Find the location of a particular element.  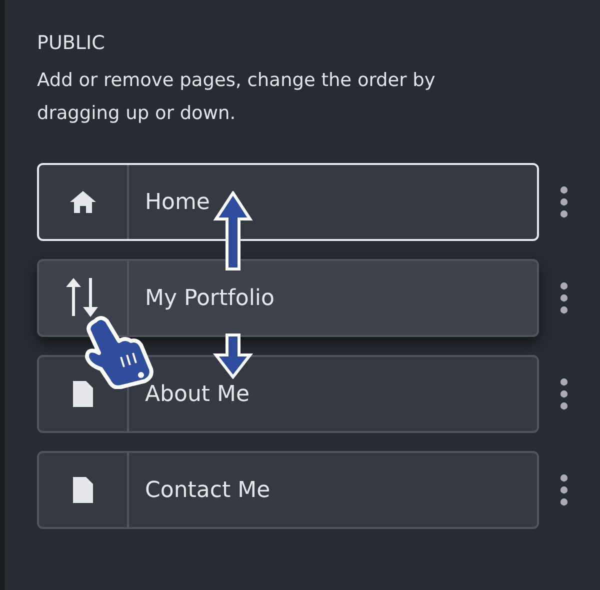

section-title: PUBLIC is located at coordinates (71, 43).